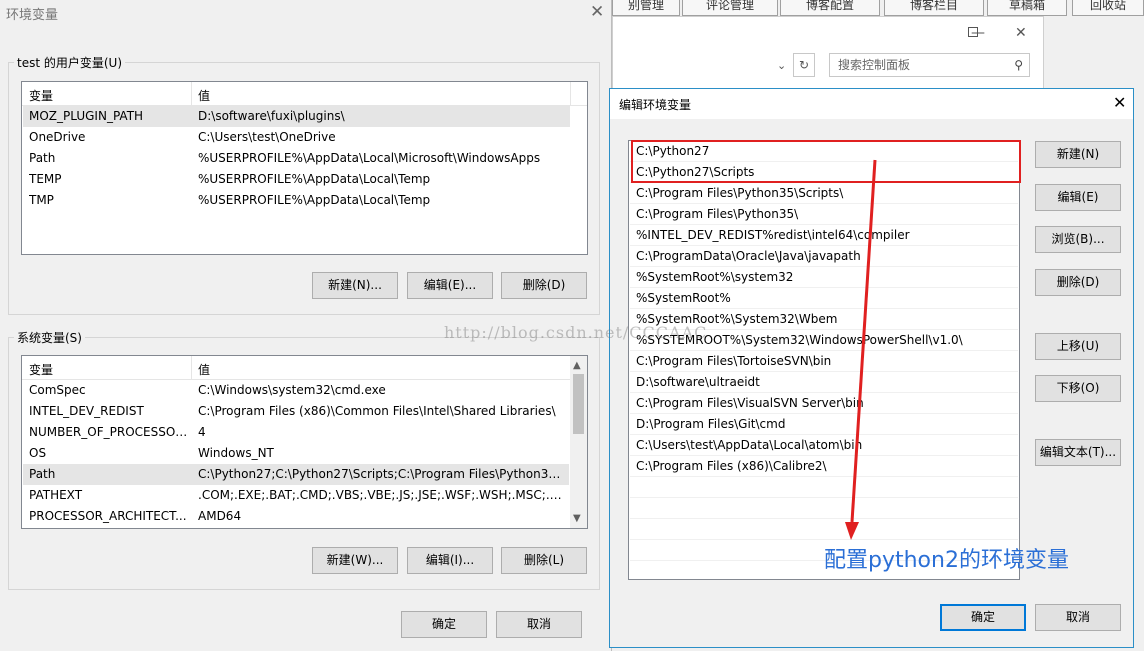 Image resolution: width=1144 pixels, height=651 pixels. Describe the element at coordinates (56, 495) in the screenshot. I see `var-name: PATHEXT` at that location.